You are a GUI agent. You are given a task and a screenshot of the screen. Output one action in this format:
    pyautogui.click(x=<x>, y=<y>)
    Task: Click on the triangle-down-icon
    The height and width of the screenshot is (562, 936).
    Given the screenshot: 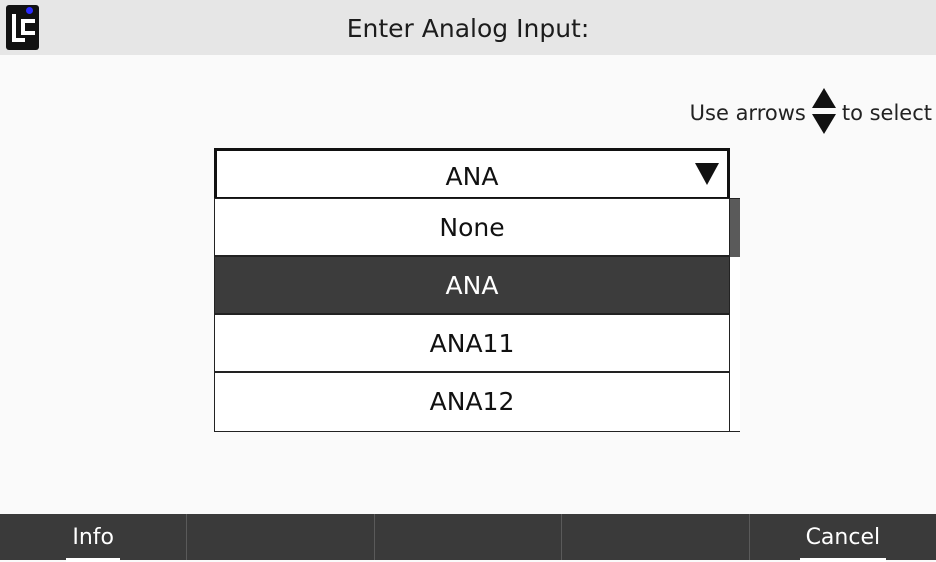 What is the action you would take?
    pyautogui.click(x=707, y=176)
    